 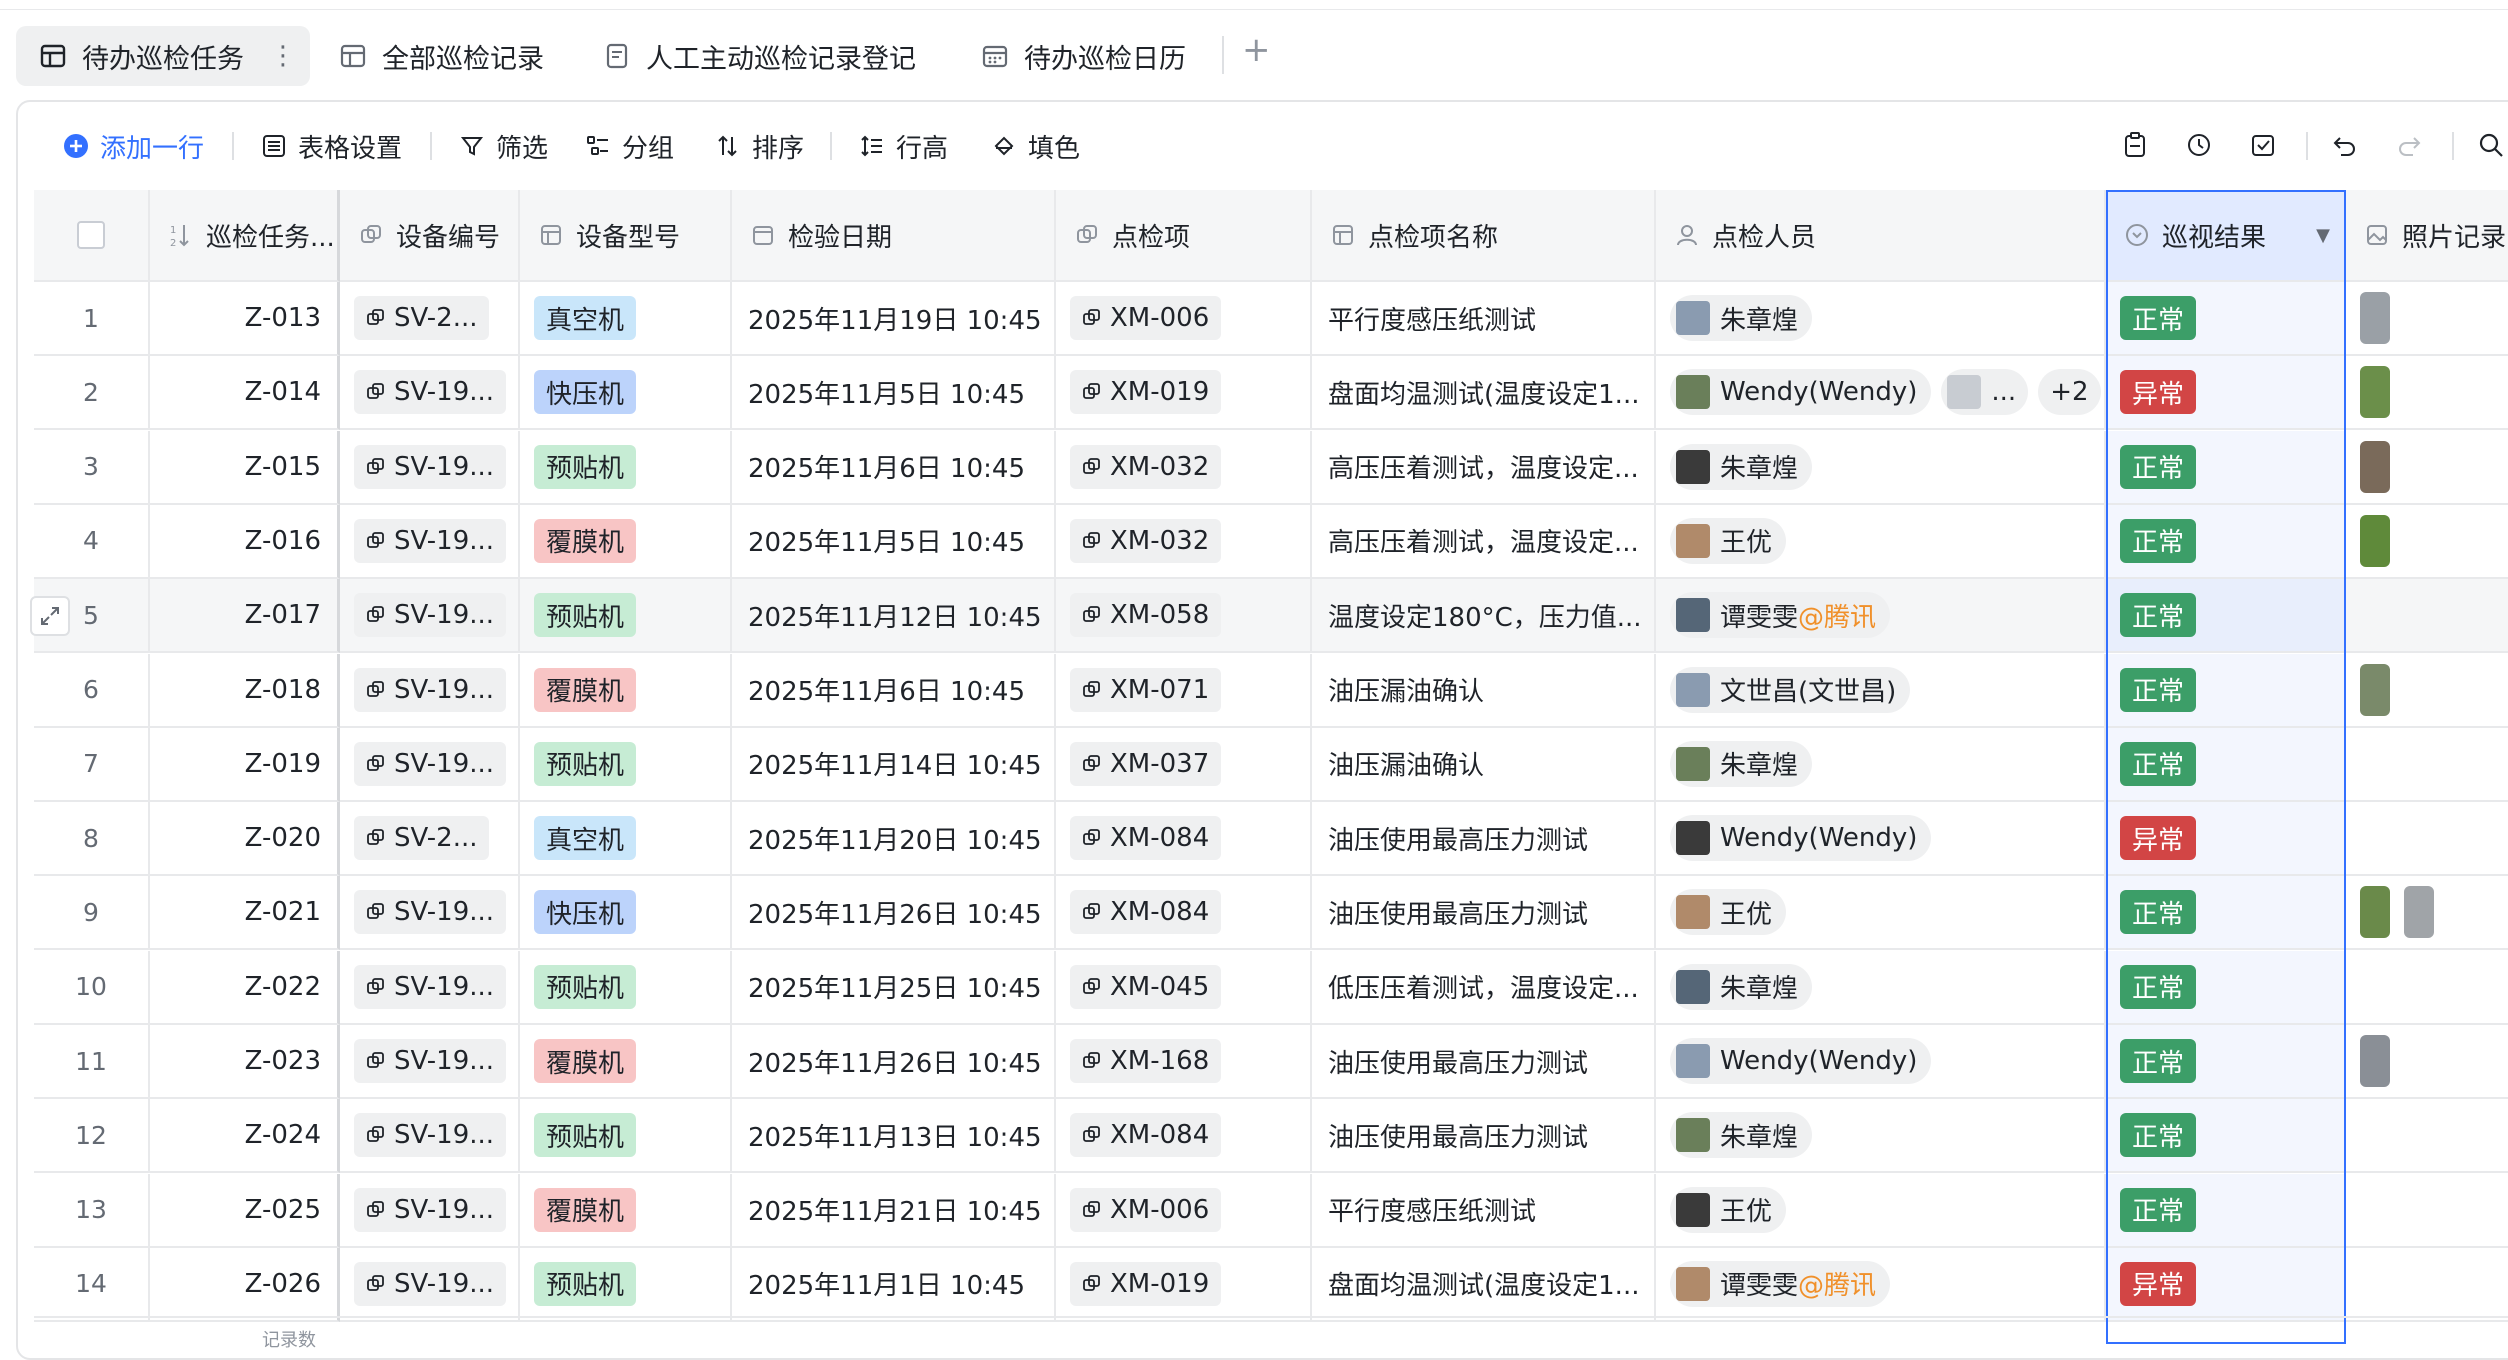 I want to click on row-number: 8, so click(x=92, y=839).